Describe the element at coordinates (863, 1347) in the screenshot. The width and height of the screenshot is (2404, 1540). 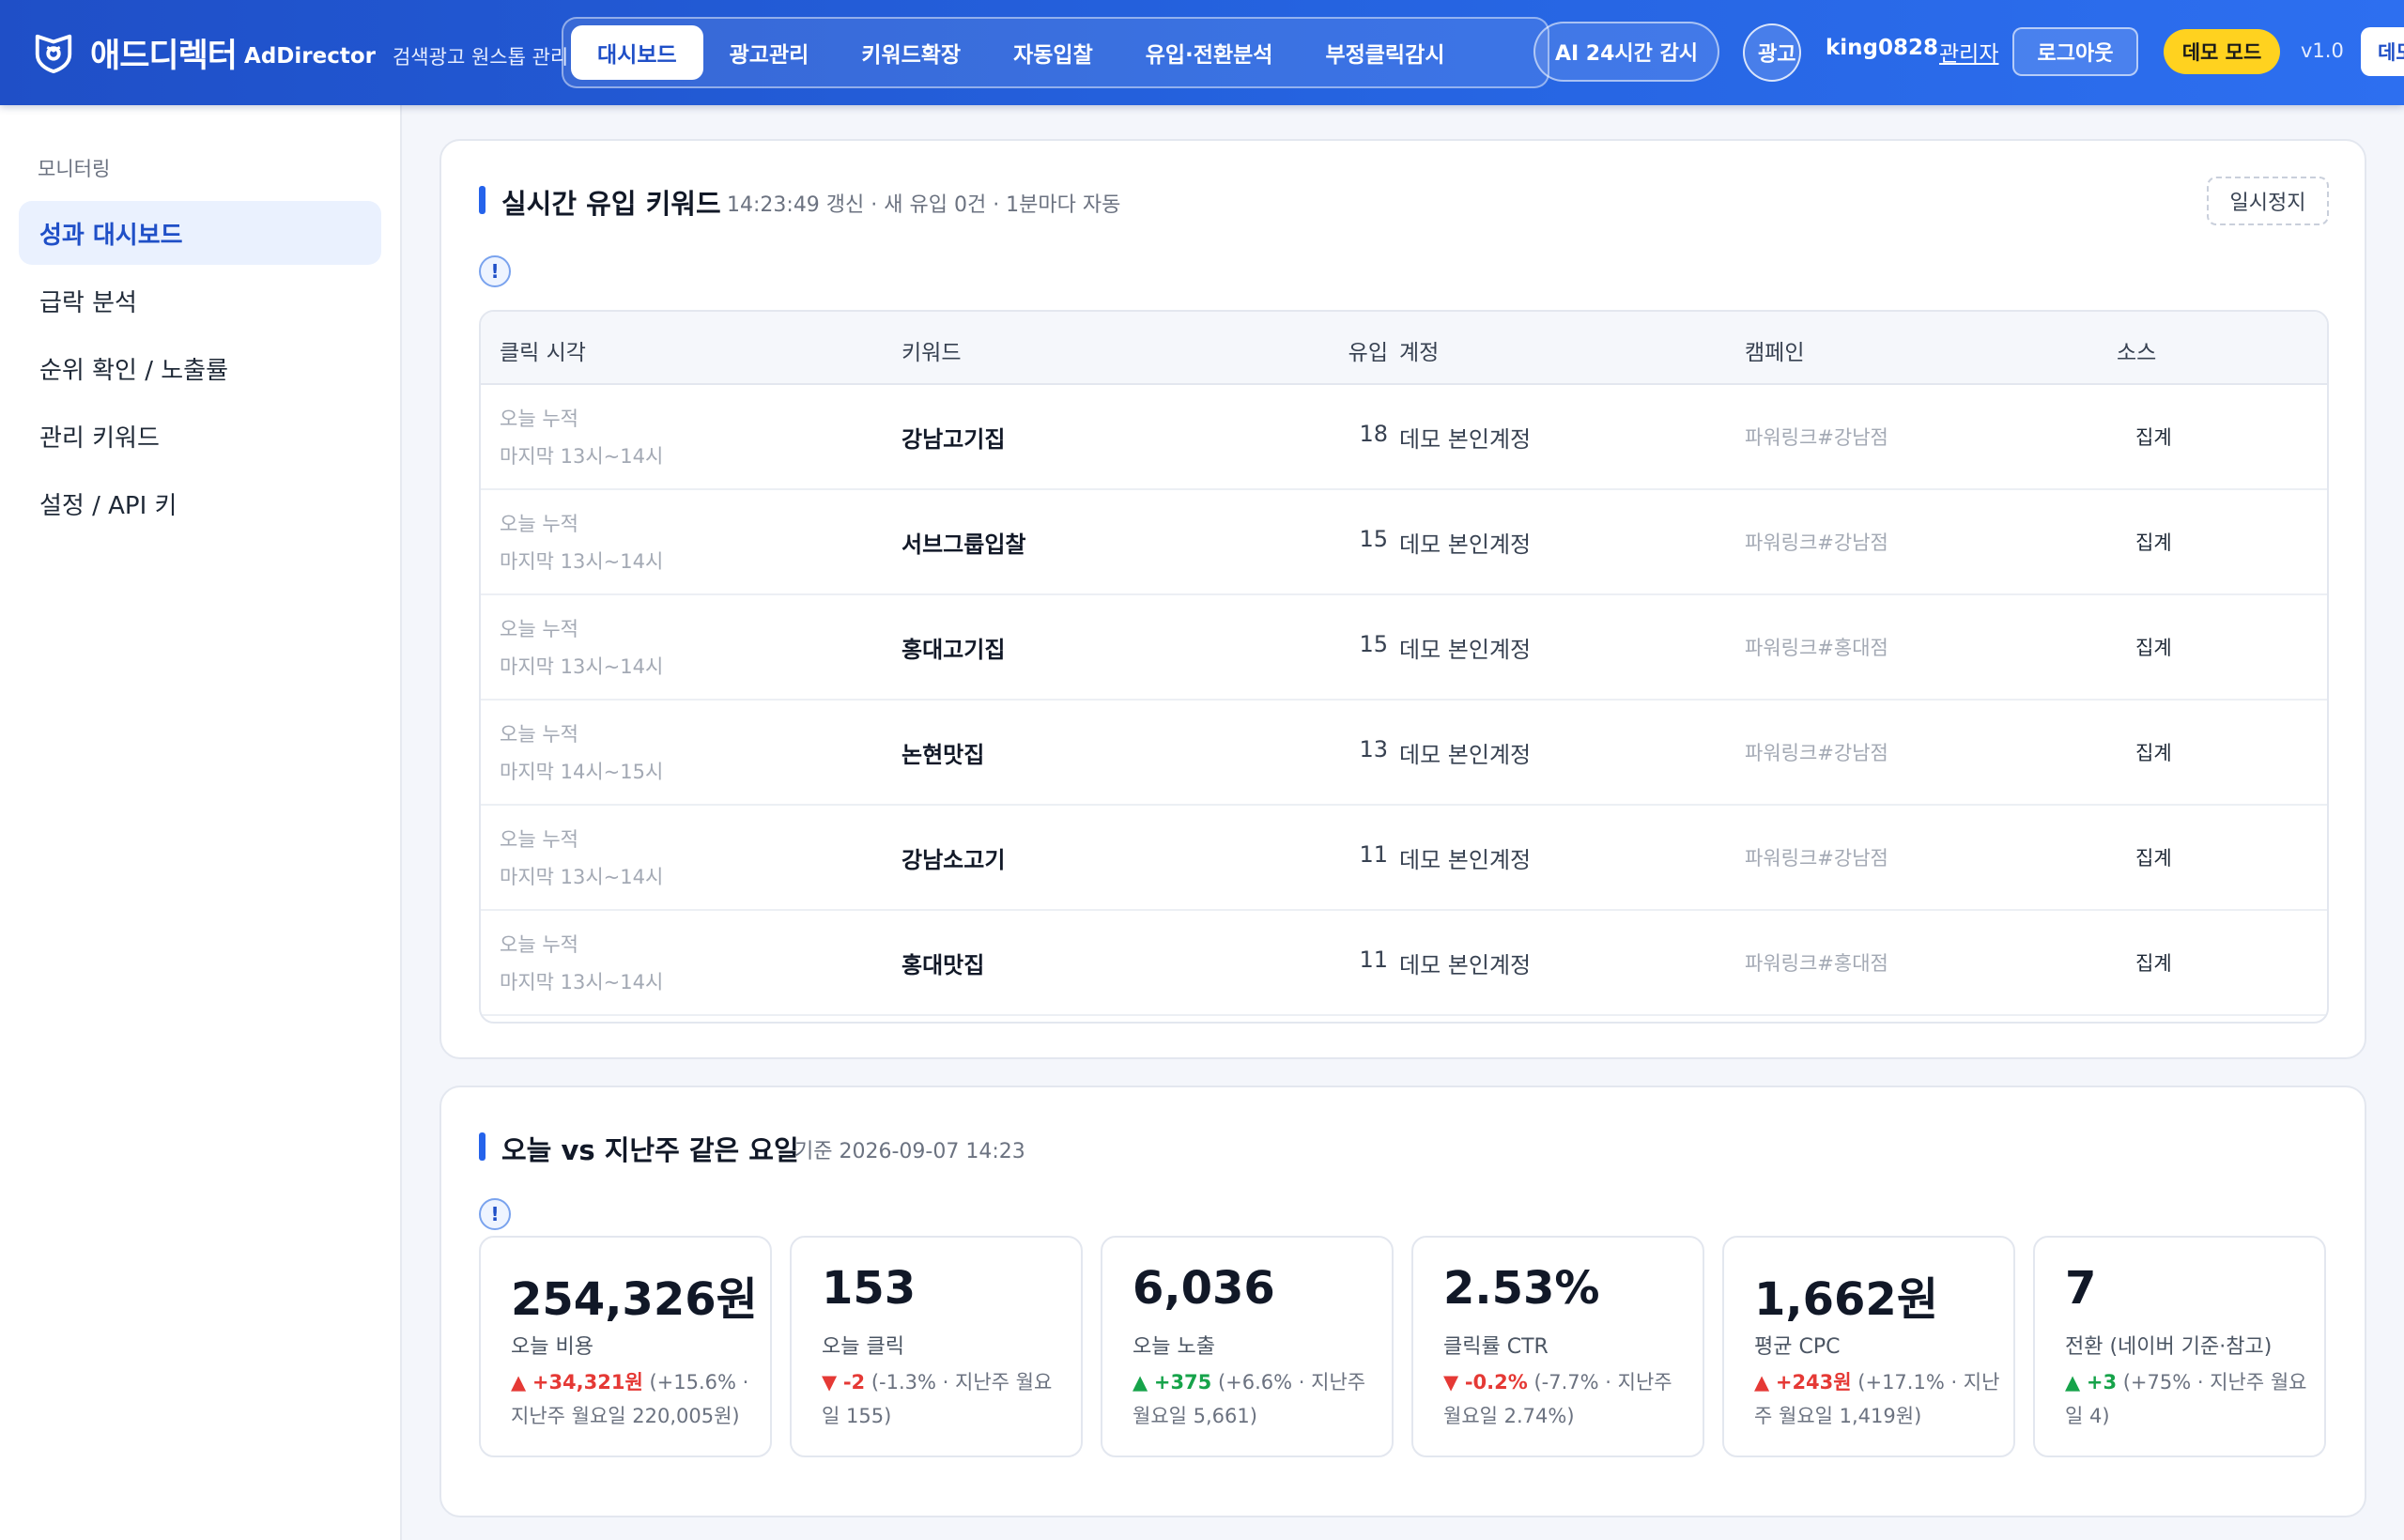
I see `kpi-label: 오늘 클릭` at that location.